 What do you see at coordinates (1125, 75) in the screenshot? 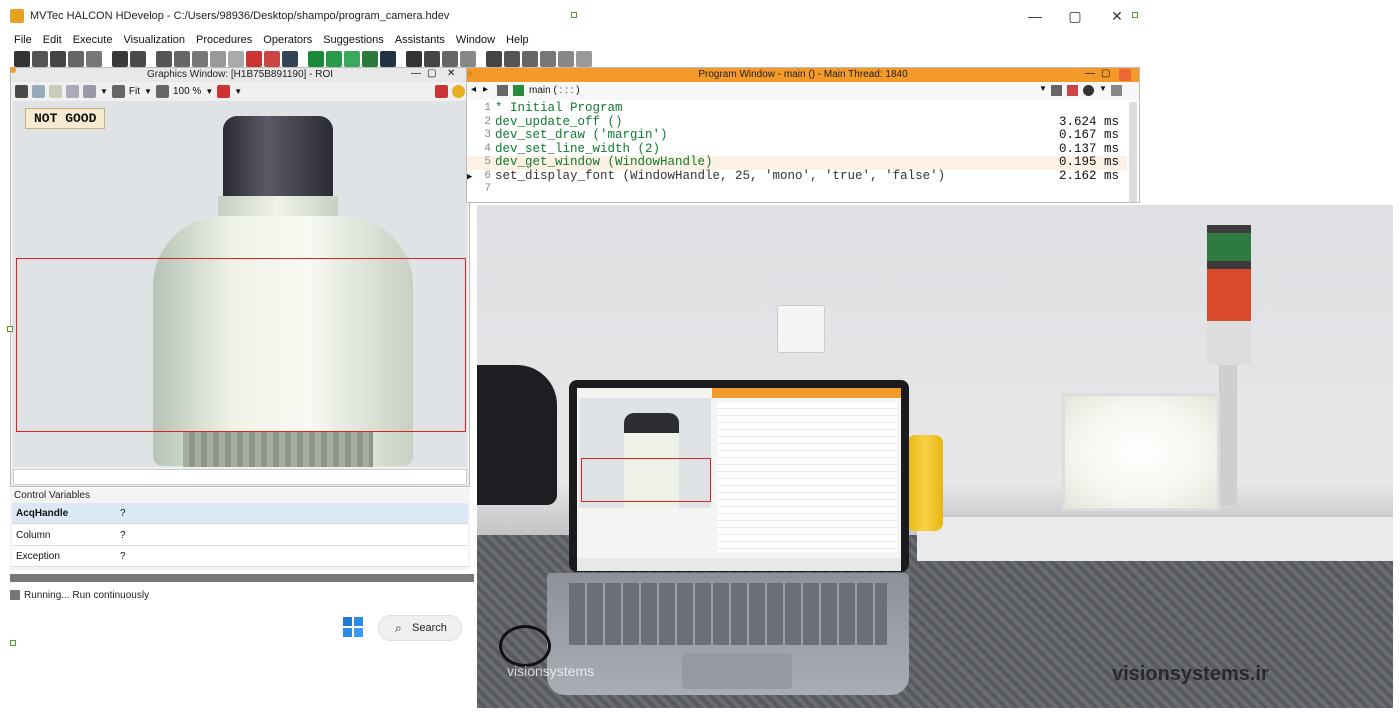
I see `program-window-close` at bounding box center [1125, 75].